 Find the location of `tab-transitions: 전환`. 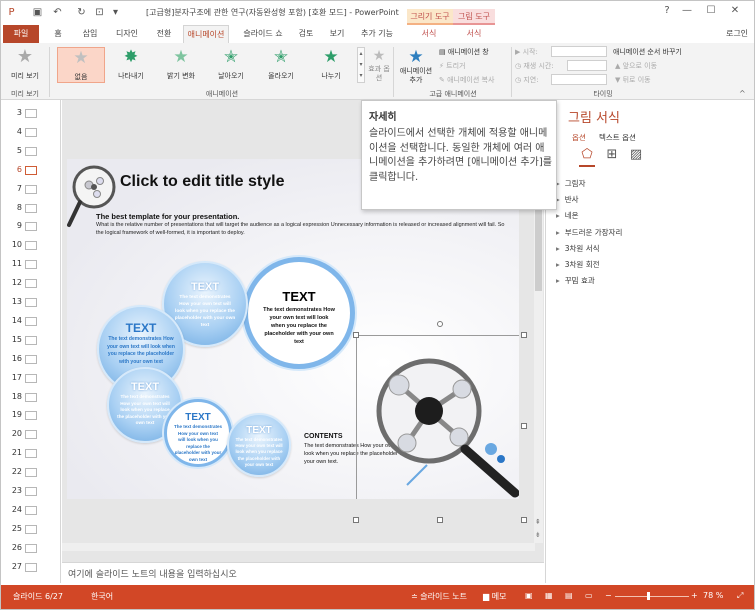

tab-transitions: 전환 is located at coordinates (164, 34).